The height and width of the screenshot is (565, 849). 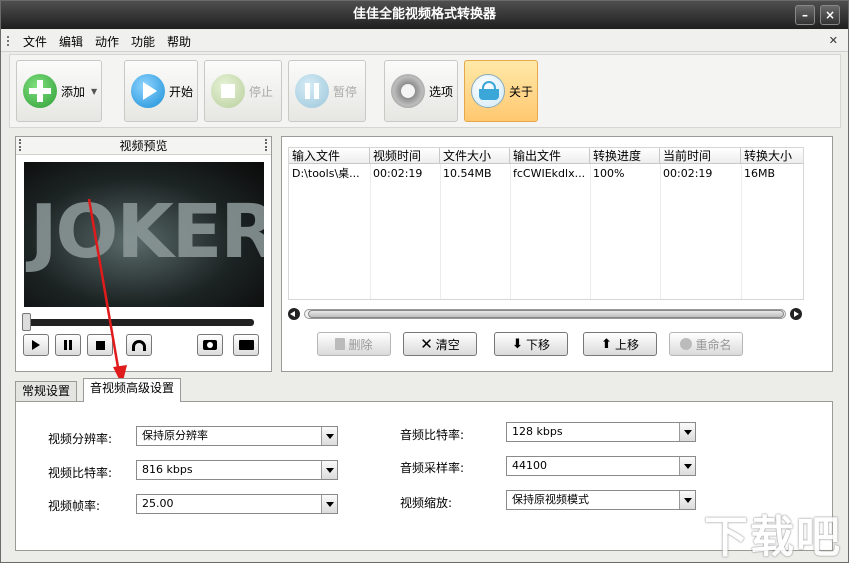 What do you see at coordinates (71, 41) in the screenshot?
I see `menu-edit: 编辑` at bounding box center [71, 41].